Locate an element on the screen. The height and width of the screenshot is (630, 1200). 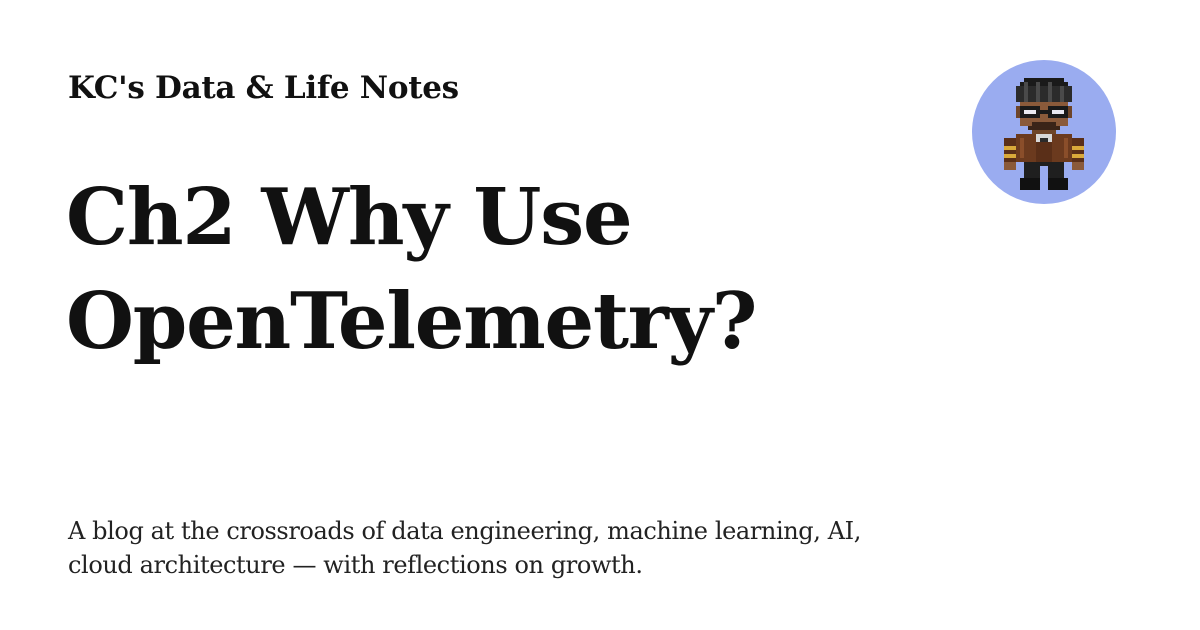
author-avatar is located at coordinates (1044, 132).